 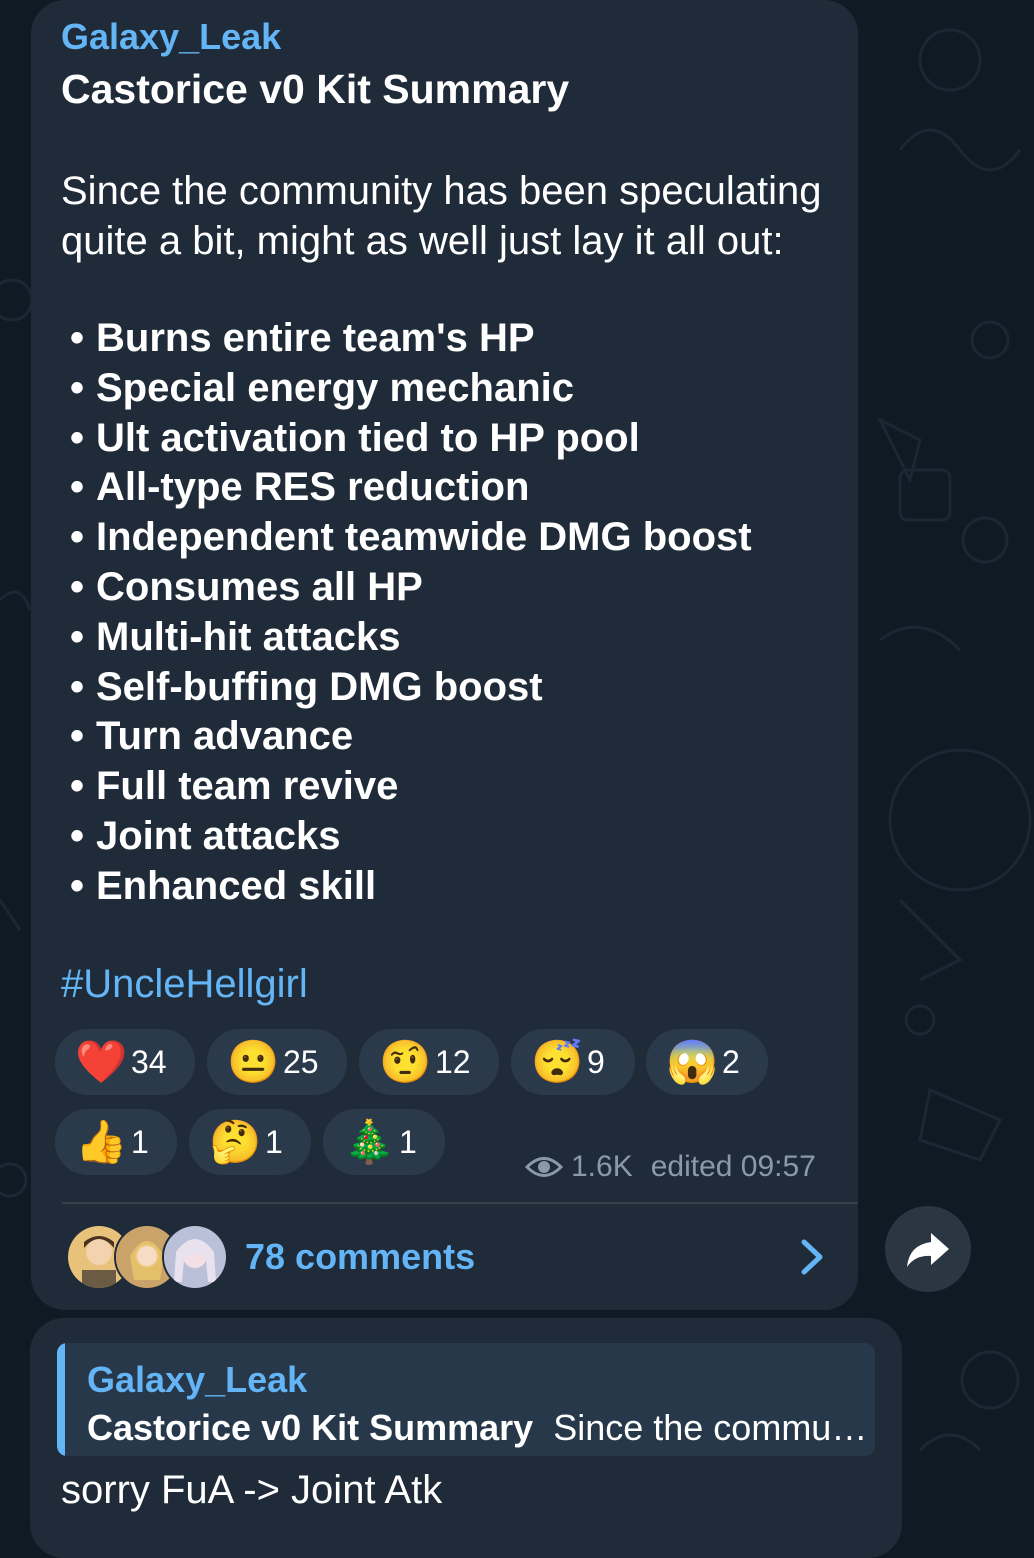 What do you see at coordinates (235, 636) in the screenshot?
I see `list-item: • Multi-hit attacks` at bounding box center [235, 636].